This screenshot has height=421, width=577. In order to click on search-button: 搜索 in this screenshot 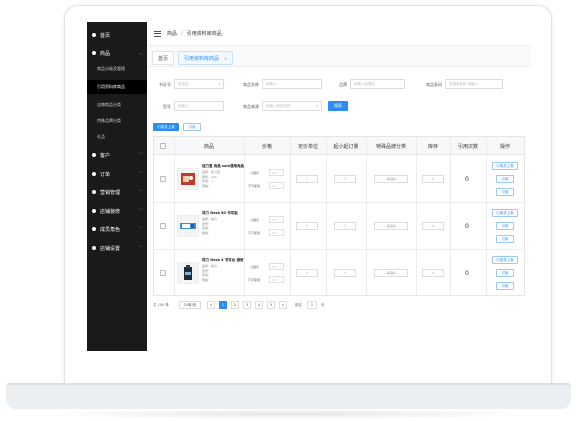, I will do `click(338, 106)`.